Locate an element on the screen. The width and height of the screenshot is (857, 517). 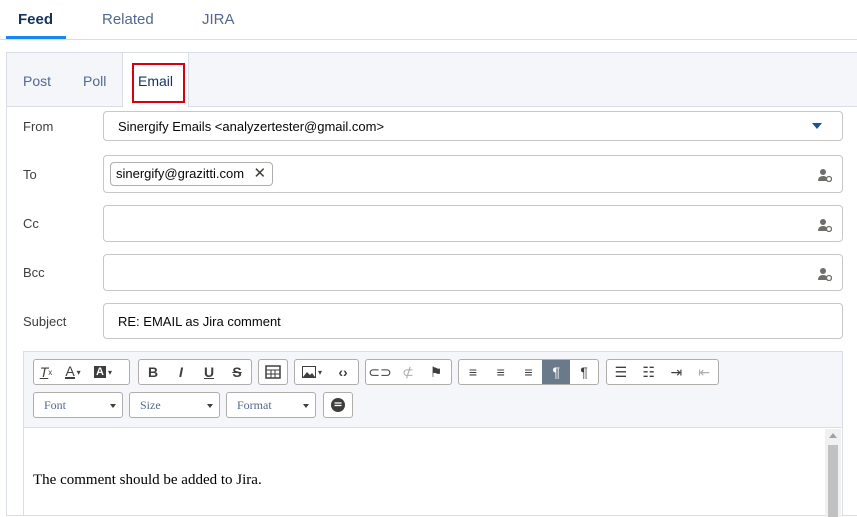
italic-icon: I is located at coordinates (181, 372).